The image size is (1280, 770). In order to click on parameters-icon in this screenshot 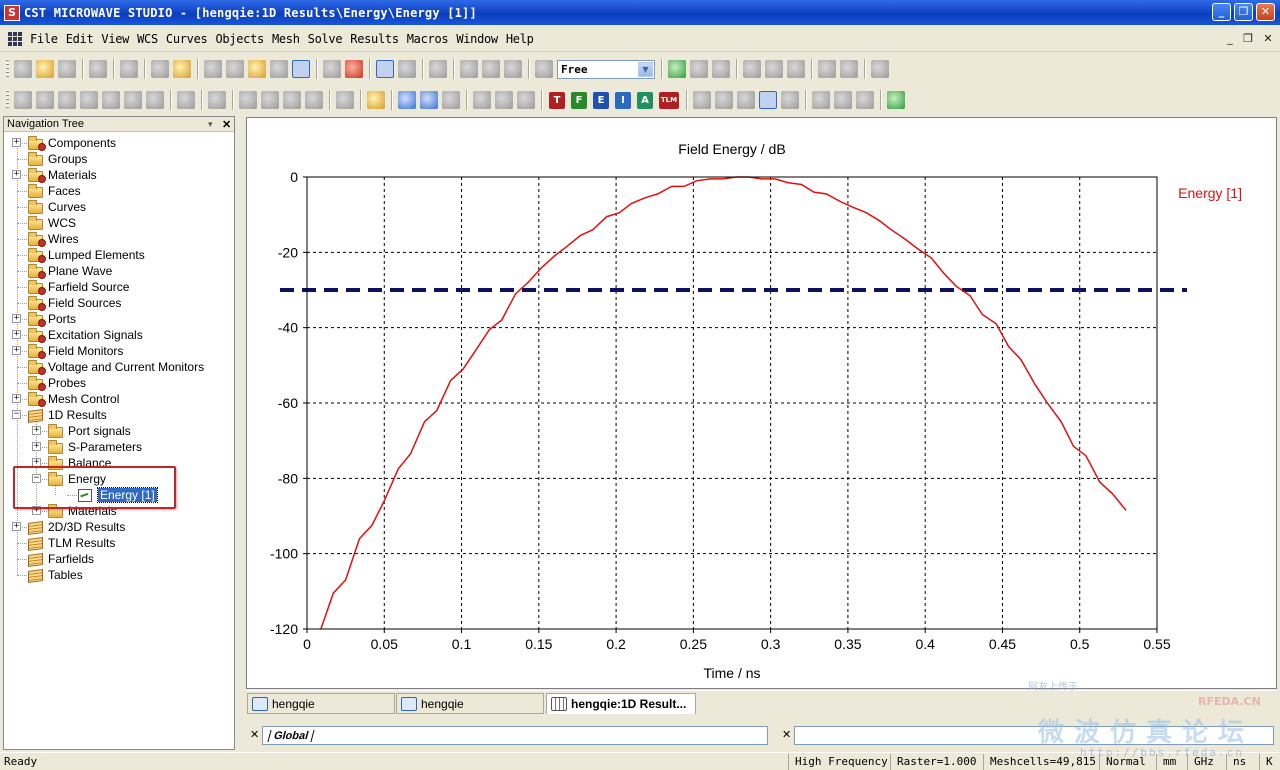, I will do `click(160, 69)`.